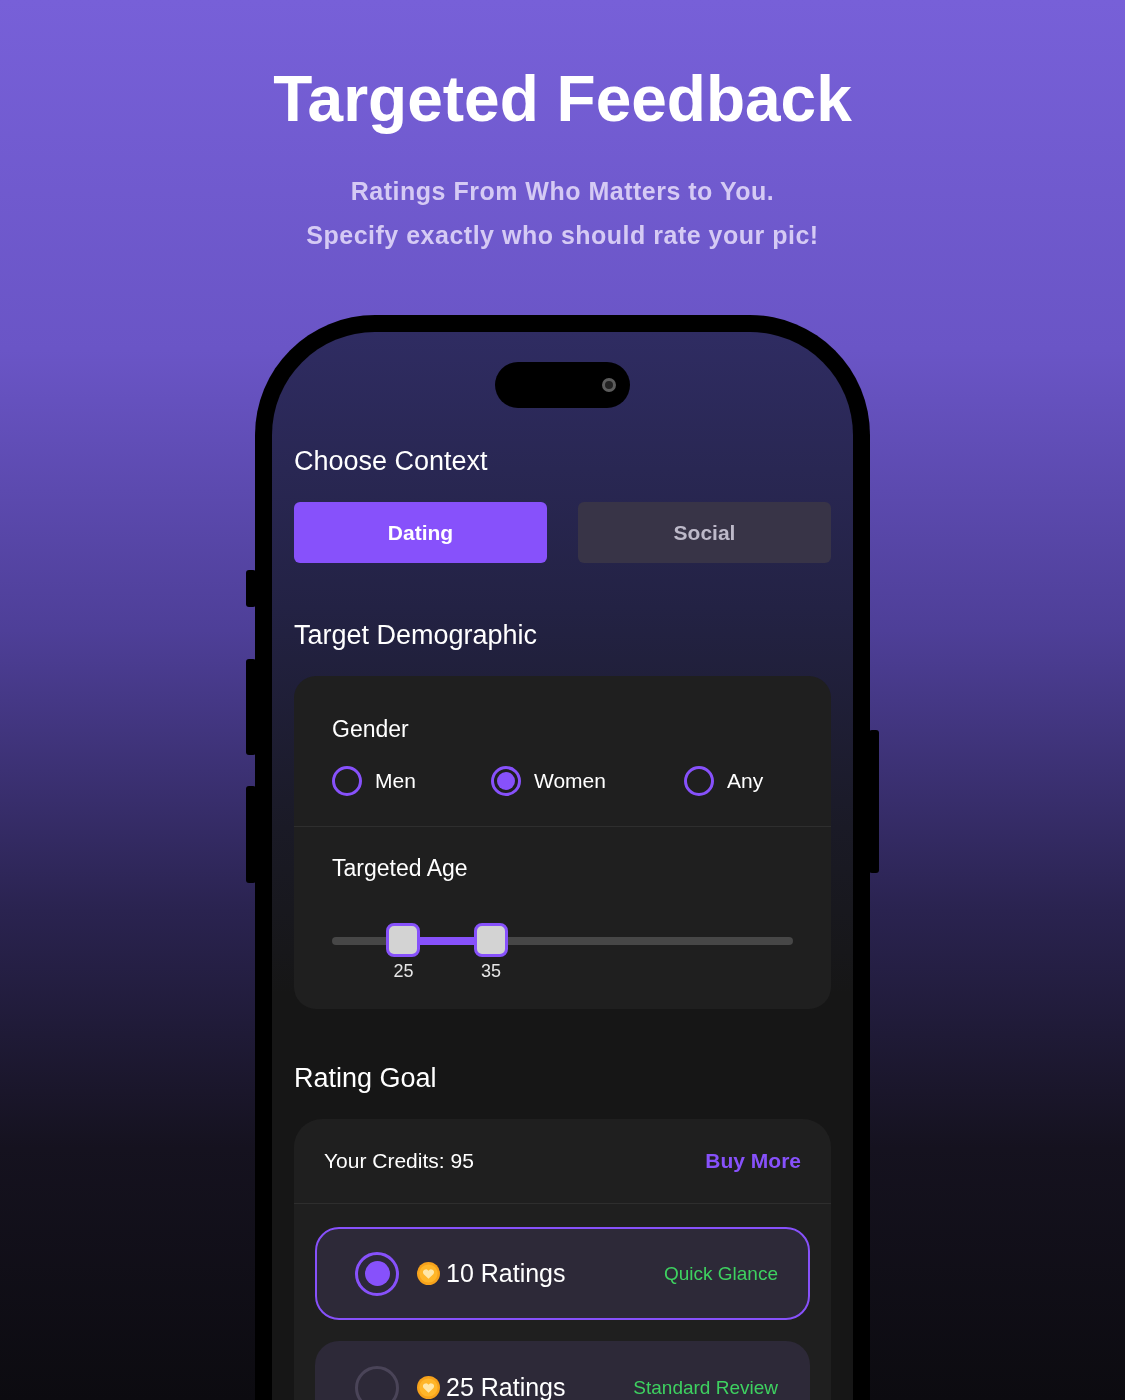 This screenshot has width=1125, height=1400. Describe the element at coordinates (609, 385) in the screenshot. I see `camera-icon` at that location.